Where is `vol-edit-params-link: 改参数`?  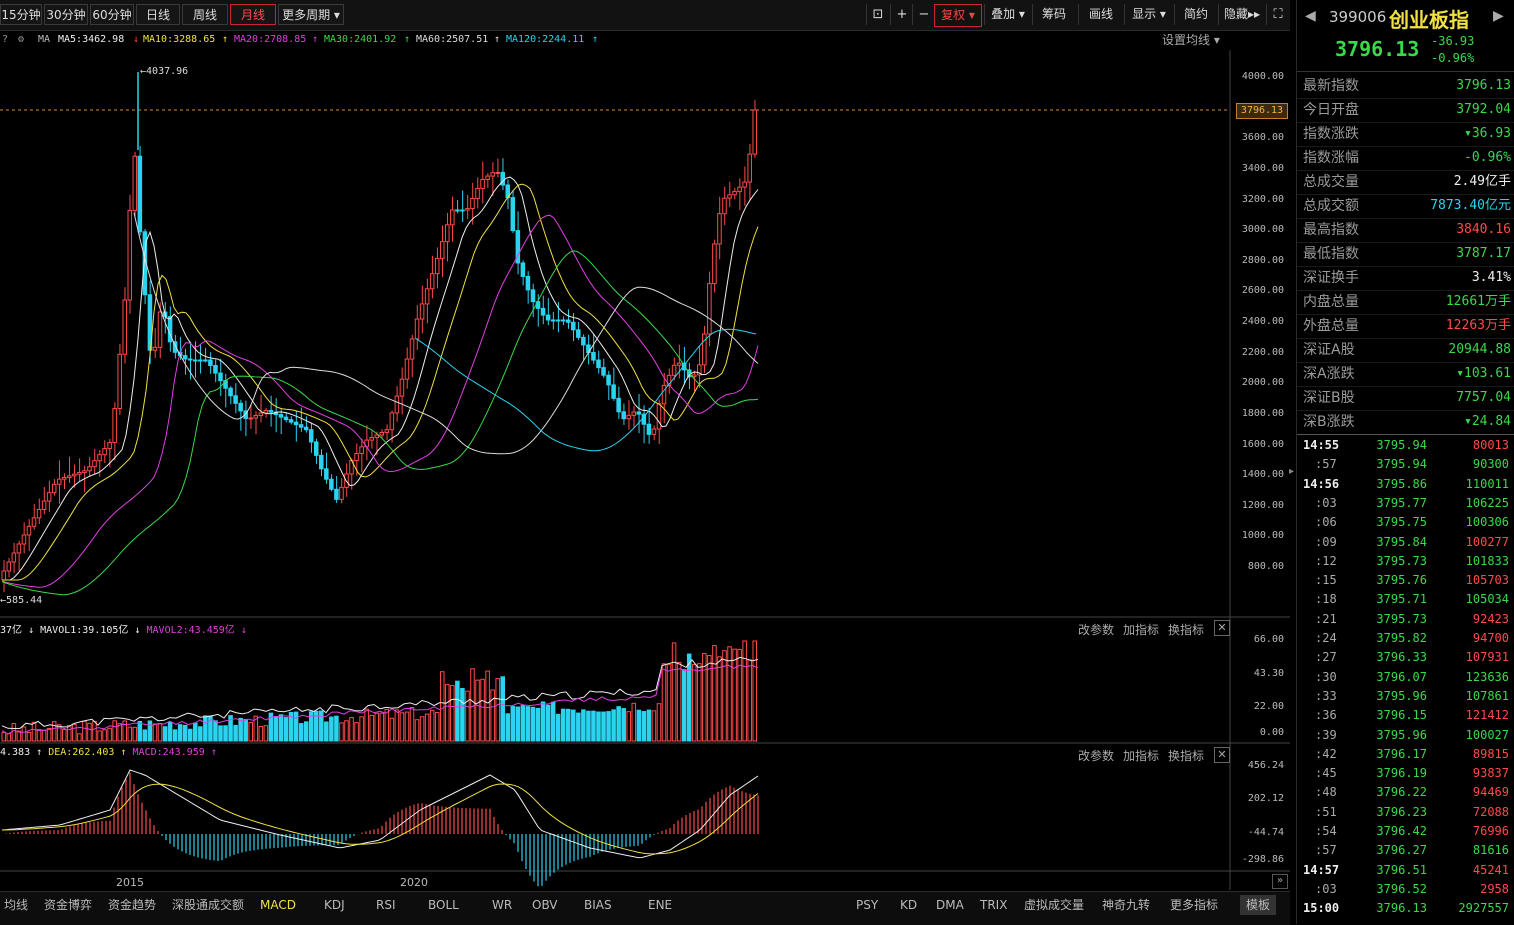
vol-edit-params-link: 改参数 is located at coordinates (1096, 629).